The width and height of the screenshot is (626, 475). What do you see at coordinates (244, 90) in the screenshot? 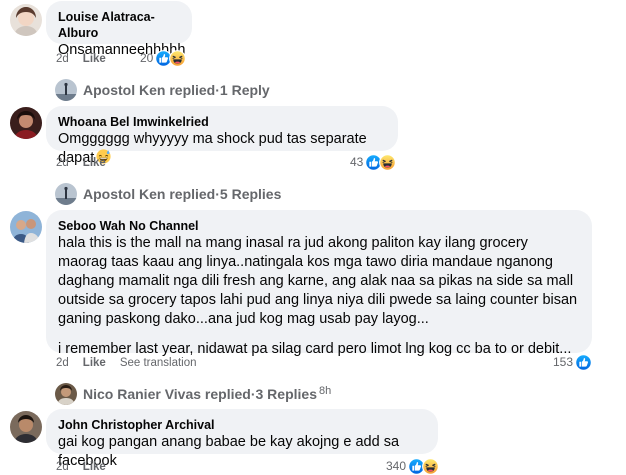
I see `reply-count: 1 Reply` at bounding box center [244, 90].